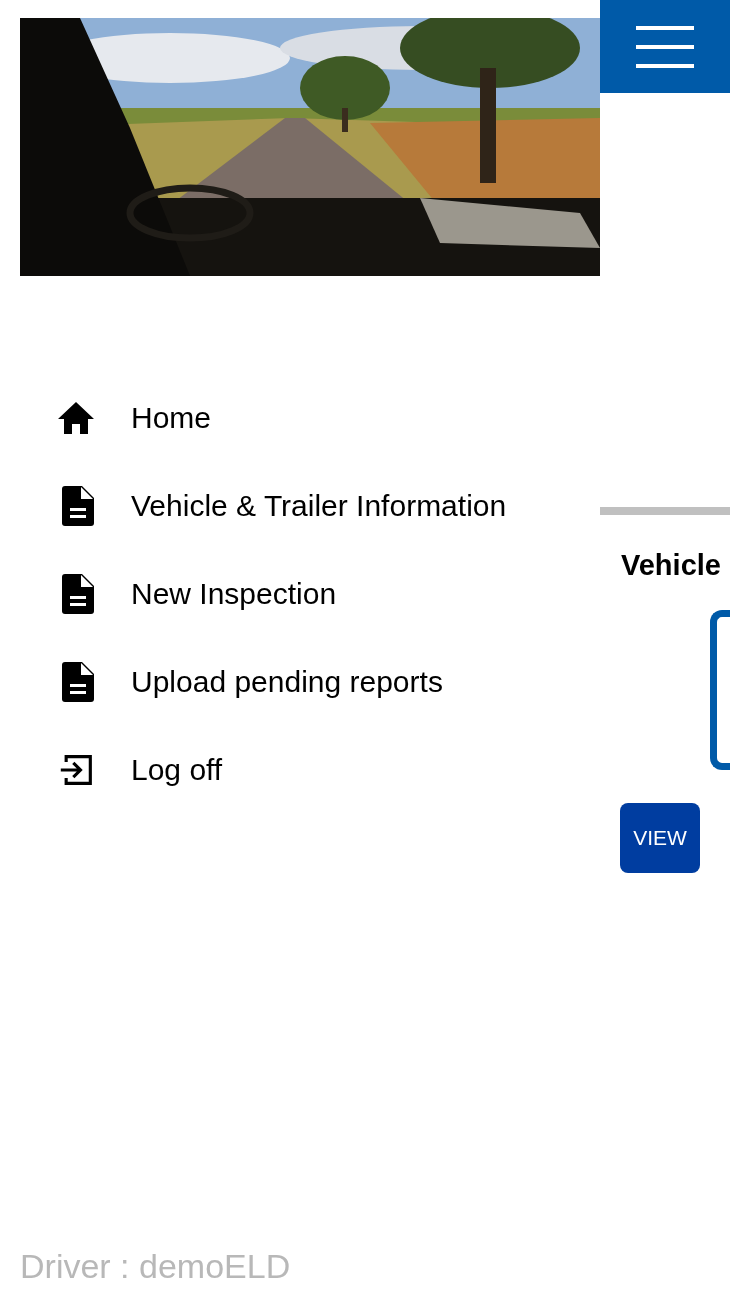 Image resolution: width=730 pixels, height=1300 pixels. Describe the element at coordinates (287, 682) in the screenshot. I see `menu-item: Upload pending reports` at that location.